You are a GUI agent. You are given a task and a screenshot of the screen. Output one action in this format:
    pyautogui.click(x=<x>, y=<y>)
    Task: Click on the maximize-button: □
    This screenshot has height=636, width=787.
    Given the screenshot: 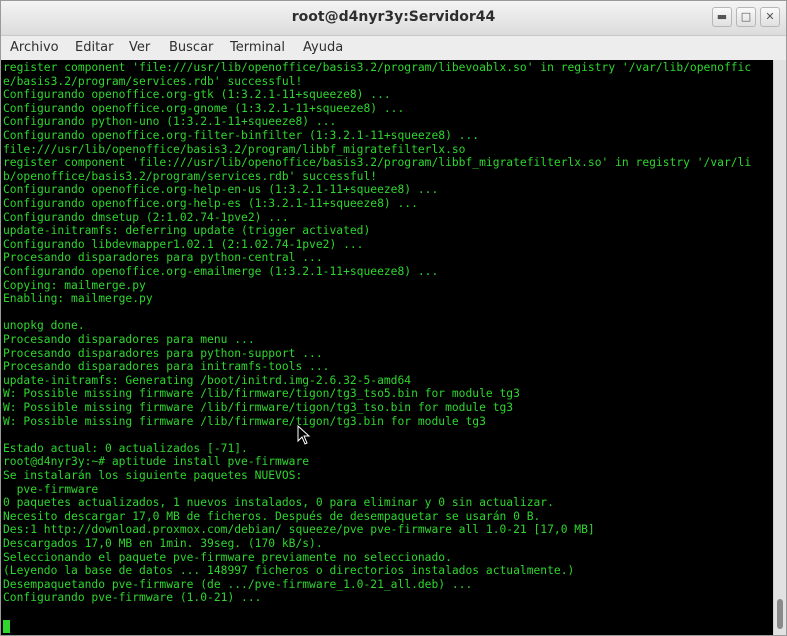 What is the action you would take?
    pyautogui.click(x=746, y=17)
    